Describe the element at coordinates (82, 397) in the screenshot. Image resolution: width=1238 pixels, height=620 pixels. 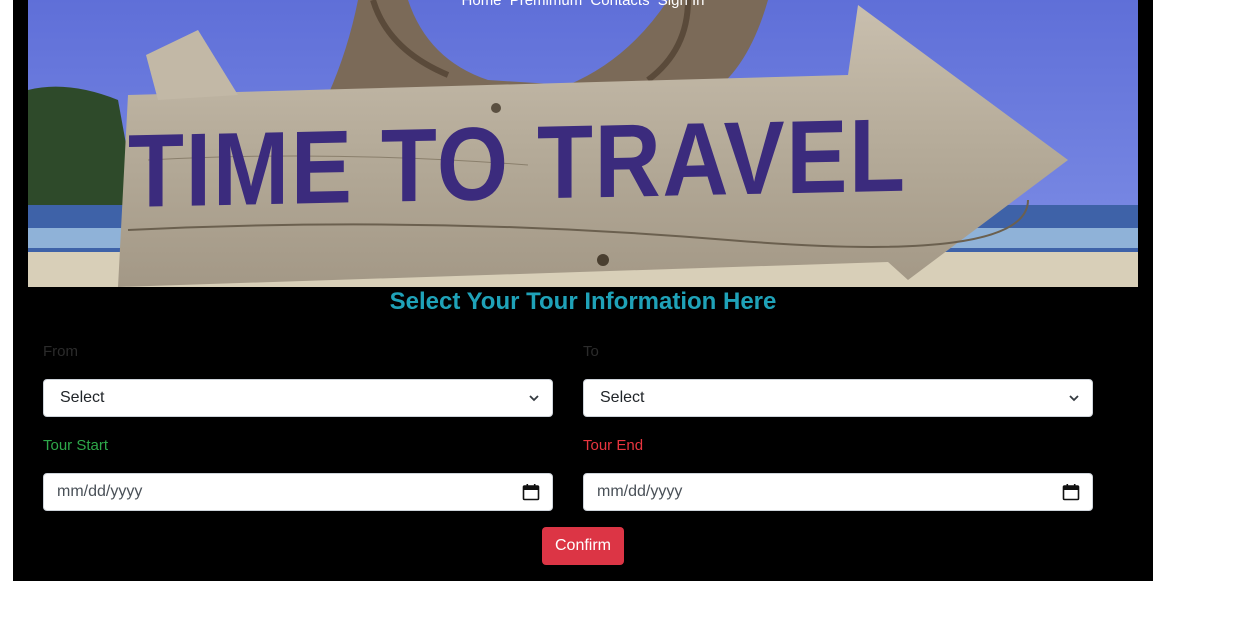
I see `from-select-value: Select` at that location.